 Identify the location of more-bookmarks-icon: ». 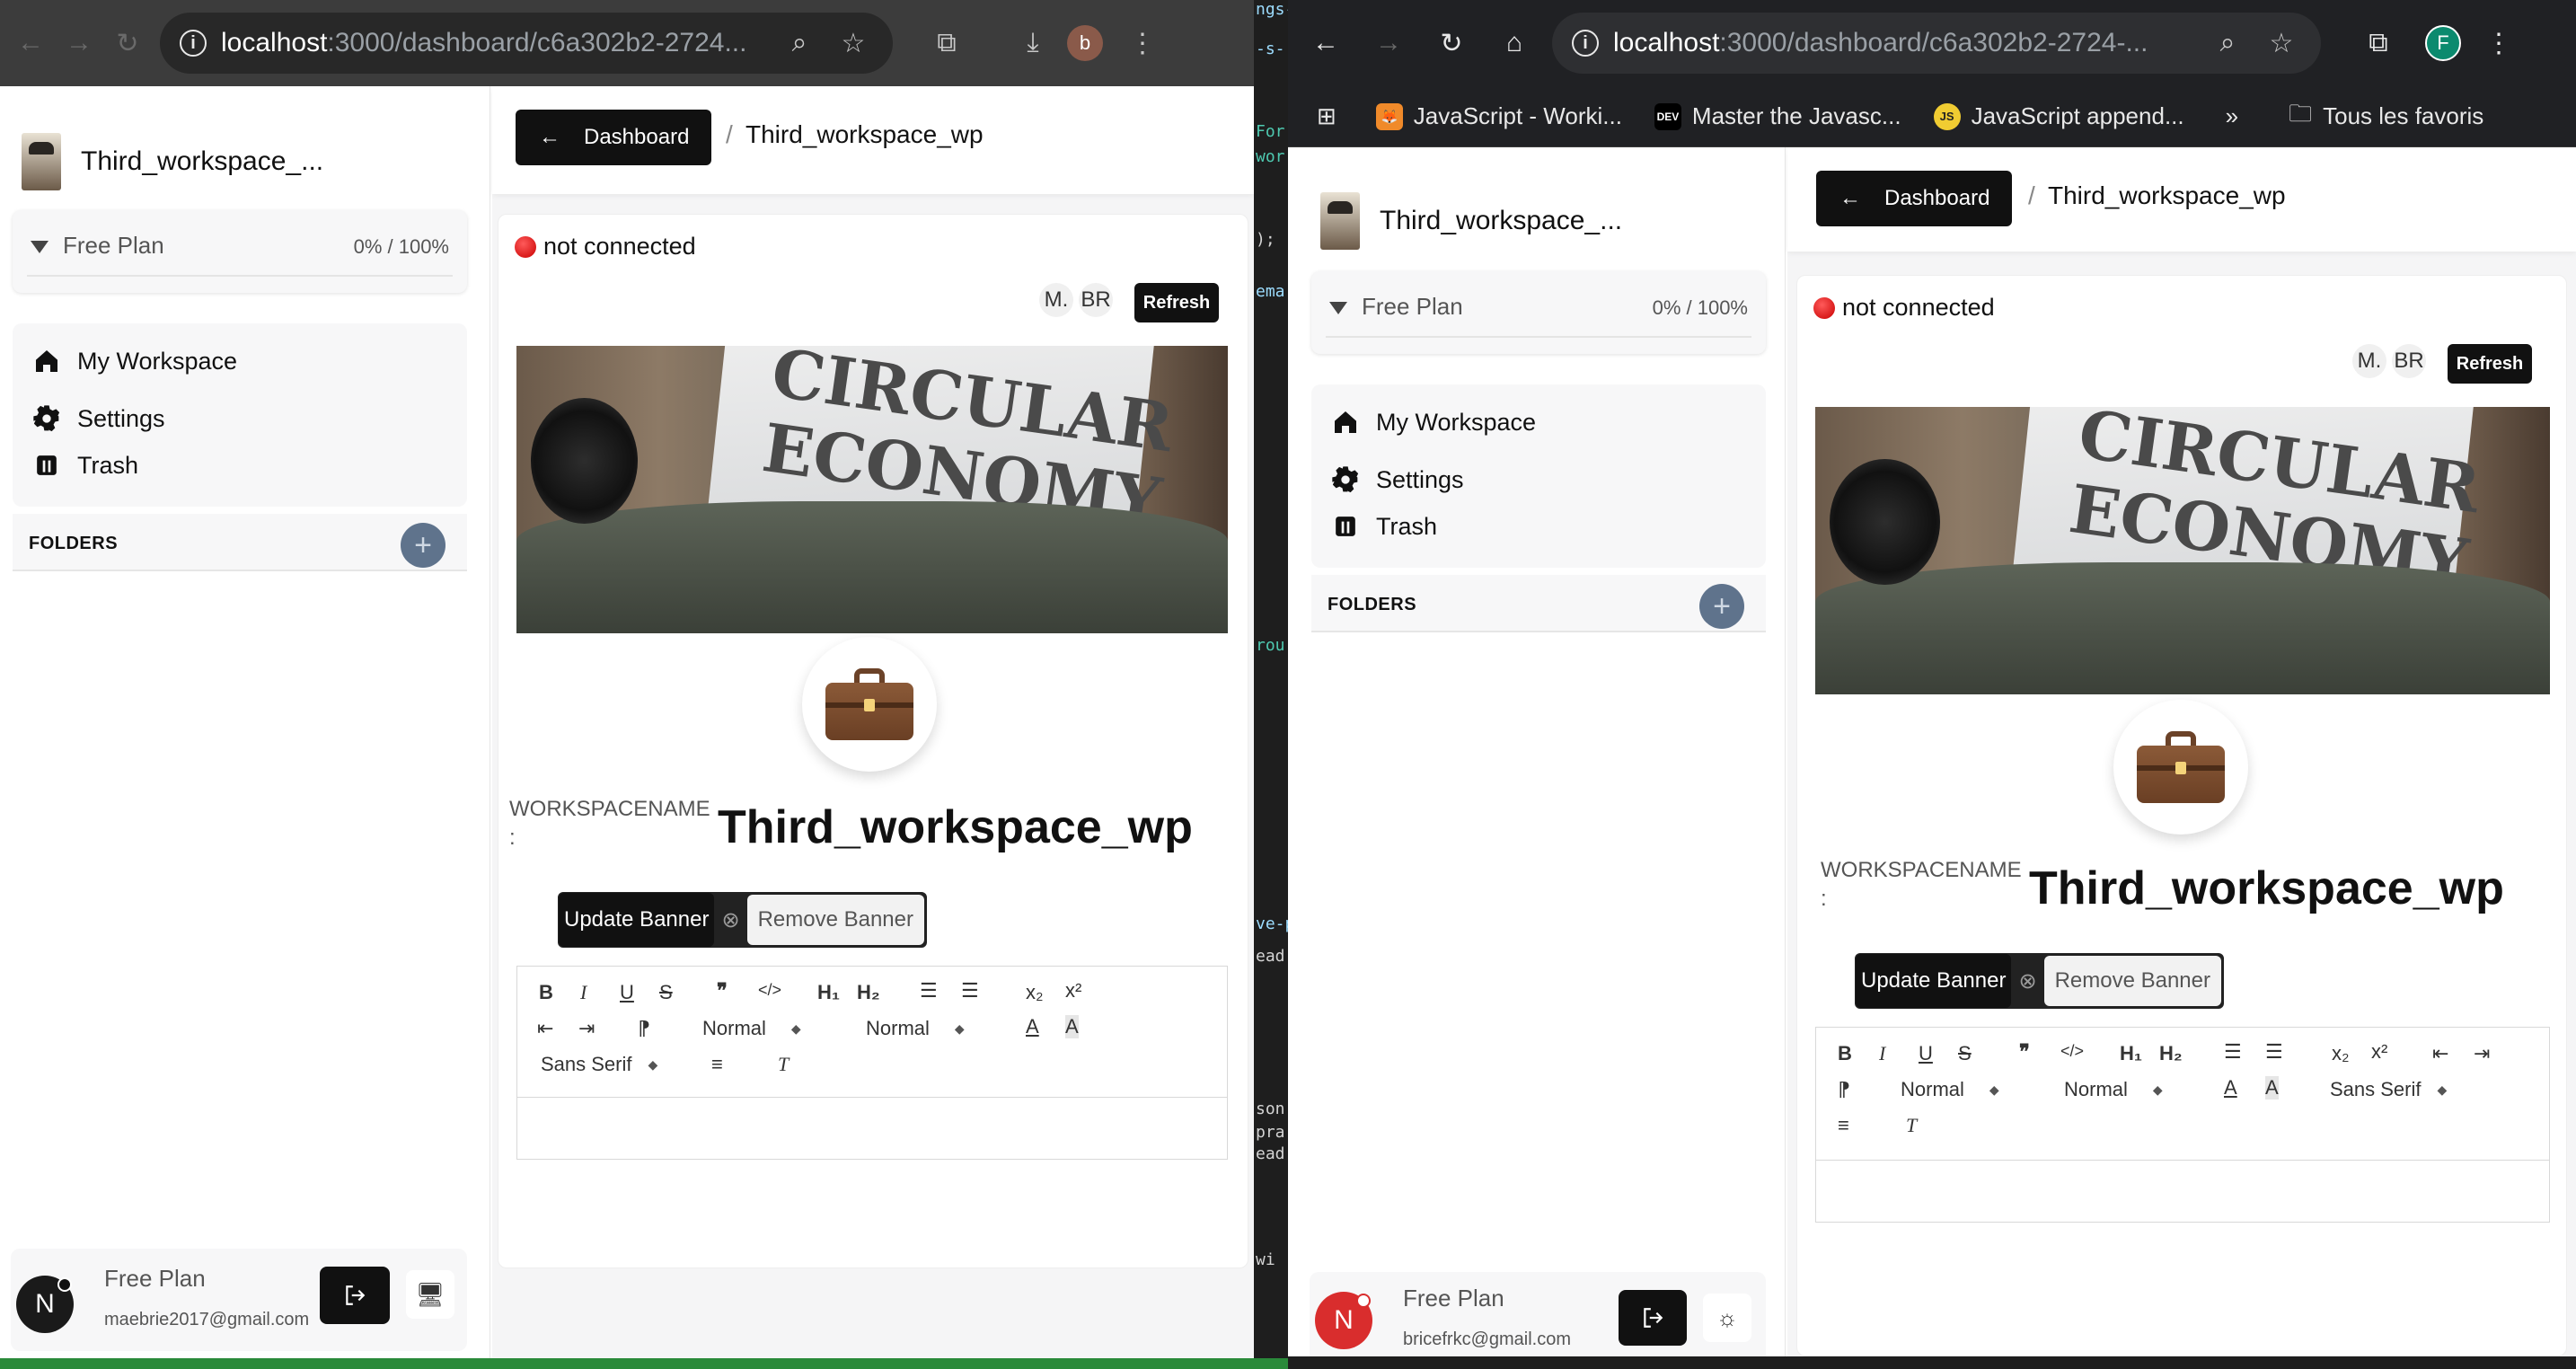
(2232, 116).